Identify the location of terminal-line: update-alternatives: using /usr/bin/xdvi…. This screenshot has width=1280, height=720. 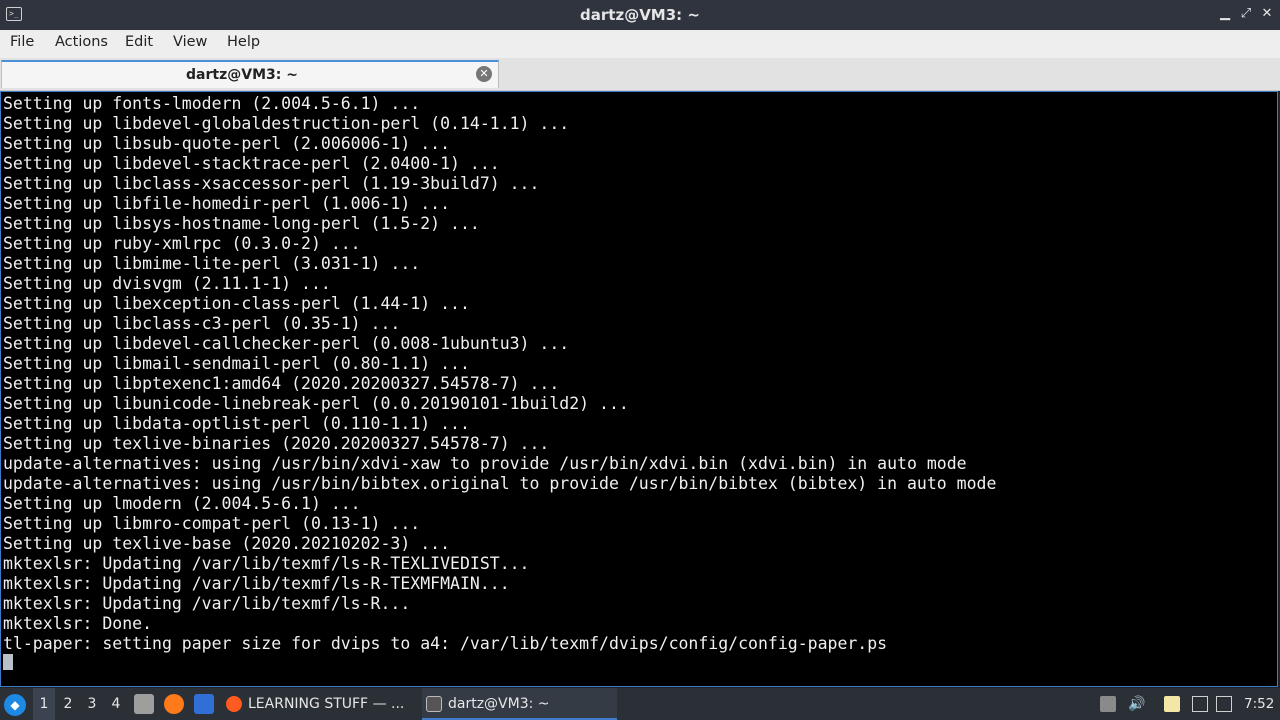
(485, 463).